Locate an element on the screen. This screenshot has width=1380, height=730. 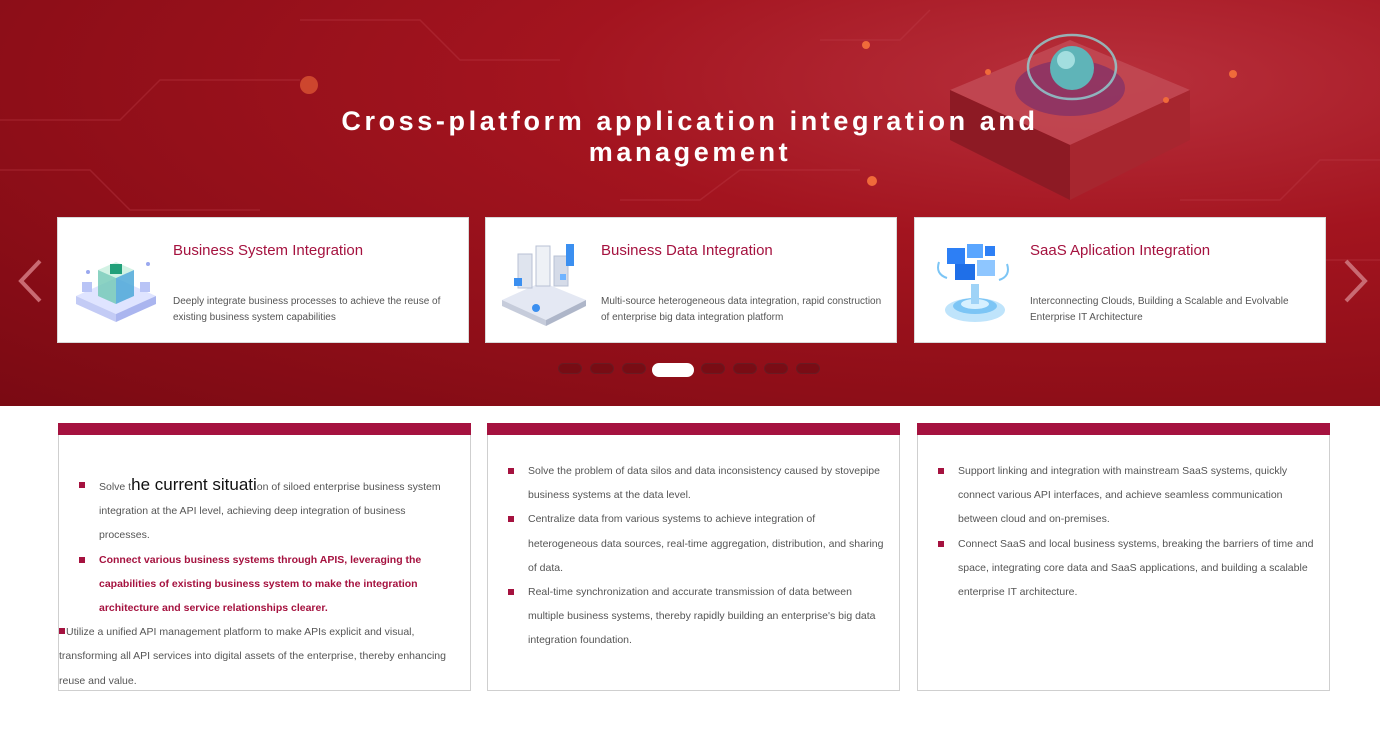
chevron-right-icon is located at coordinates (1355, 281).